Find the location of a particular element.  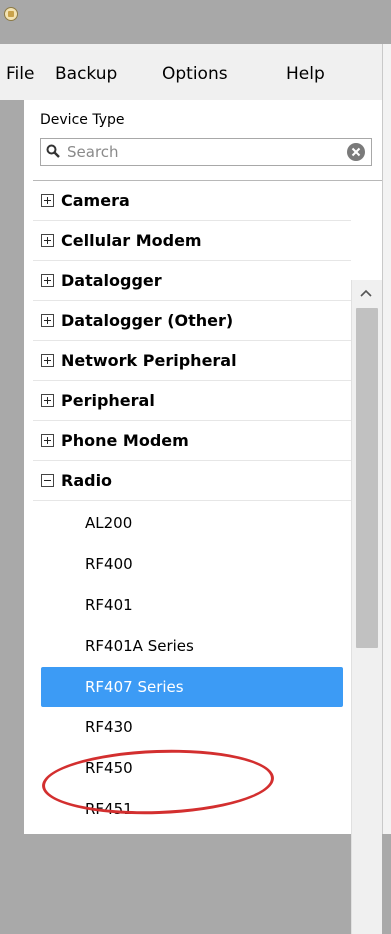

tree-group-datalogger: Datalogger is located at coordinates (192, 281).